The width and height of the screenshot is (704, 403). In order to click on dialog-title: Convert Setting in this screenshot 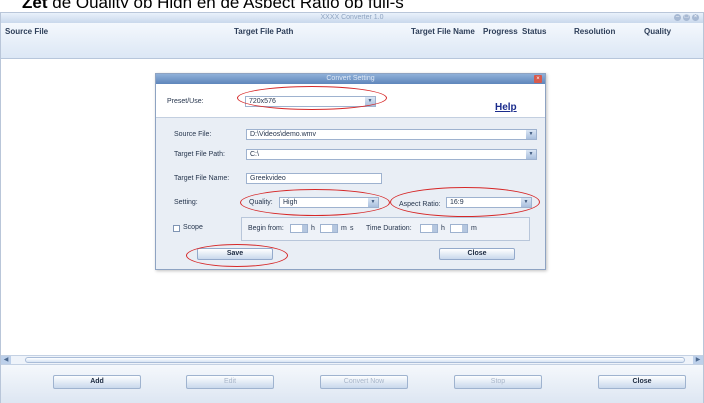, I will do `click(350, 78)`.